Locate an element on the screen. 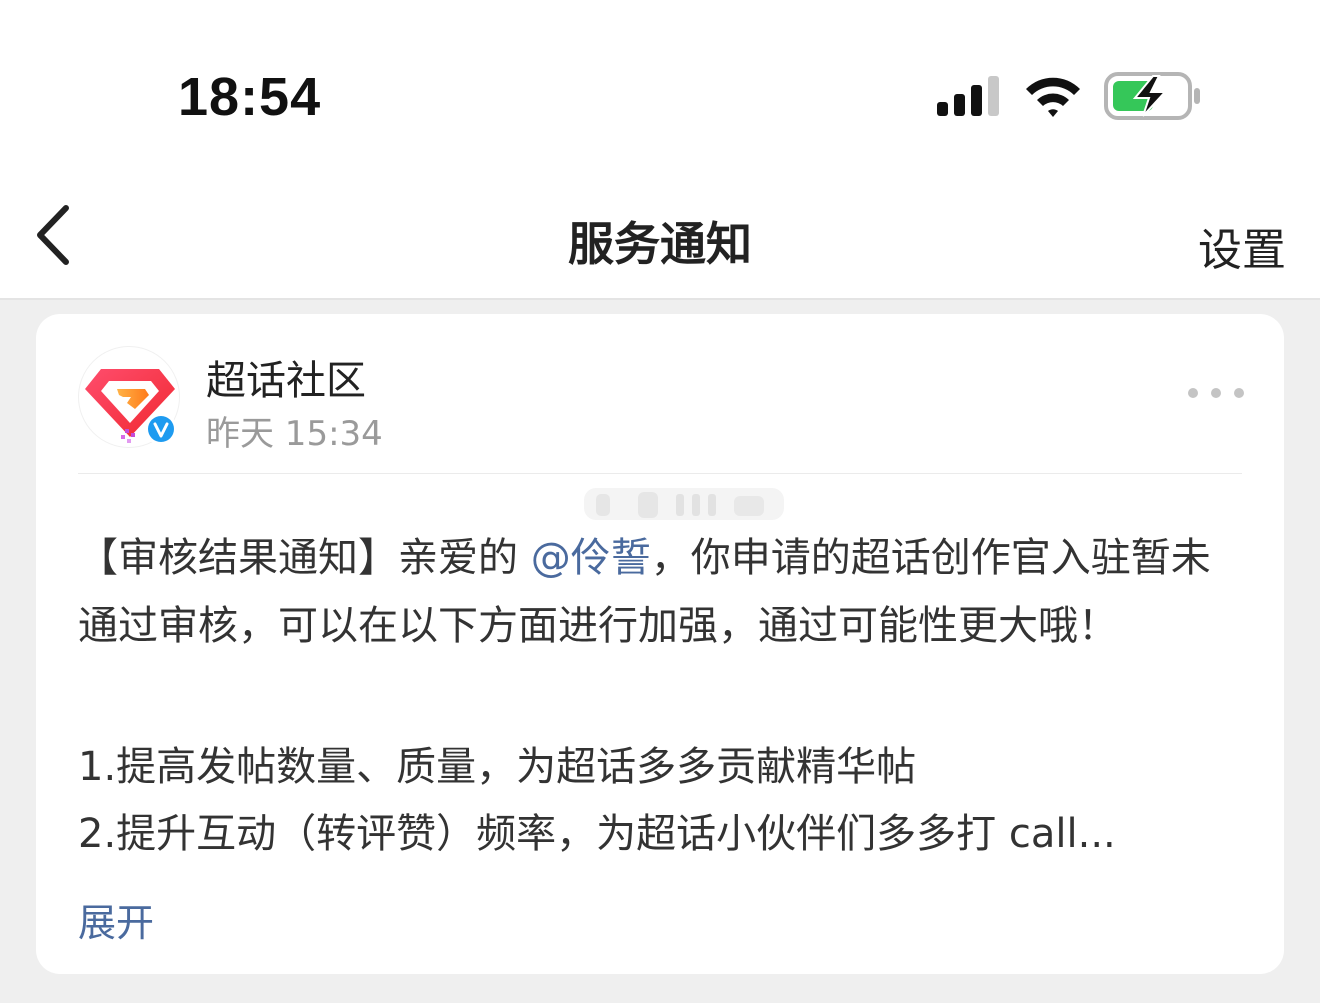  card-divider is located at coordinates (660, 473).